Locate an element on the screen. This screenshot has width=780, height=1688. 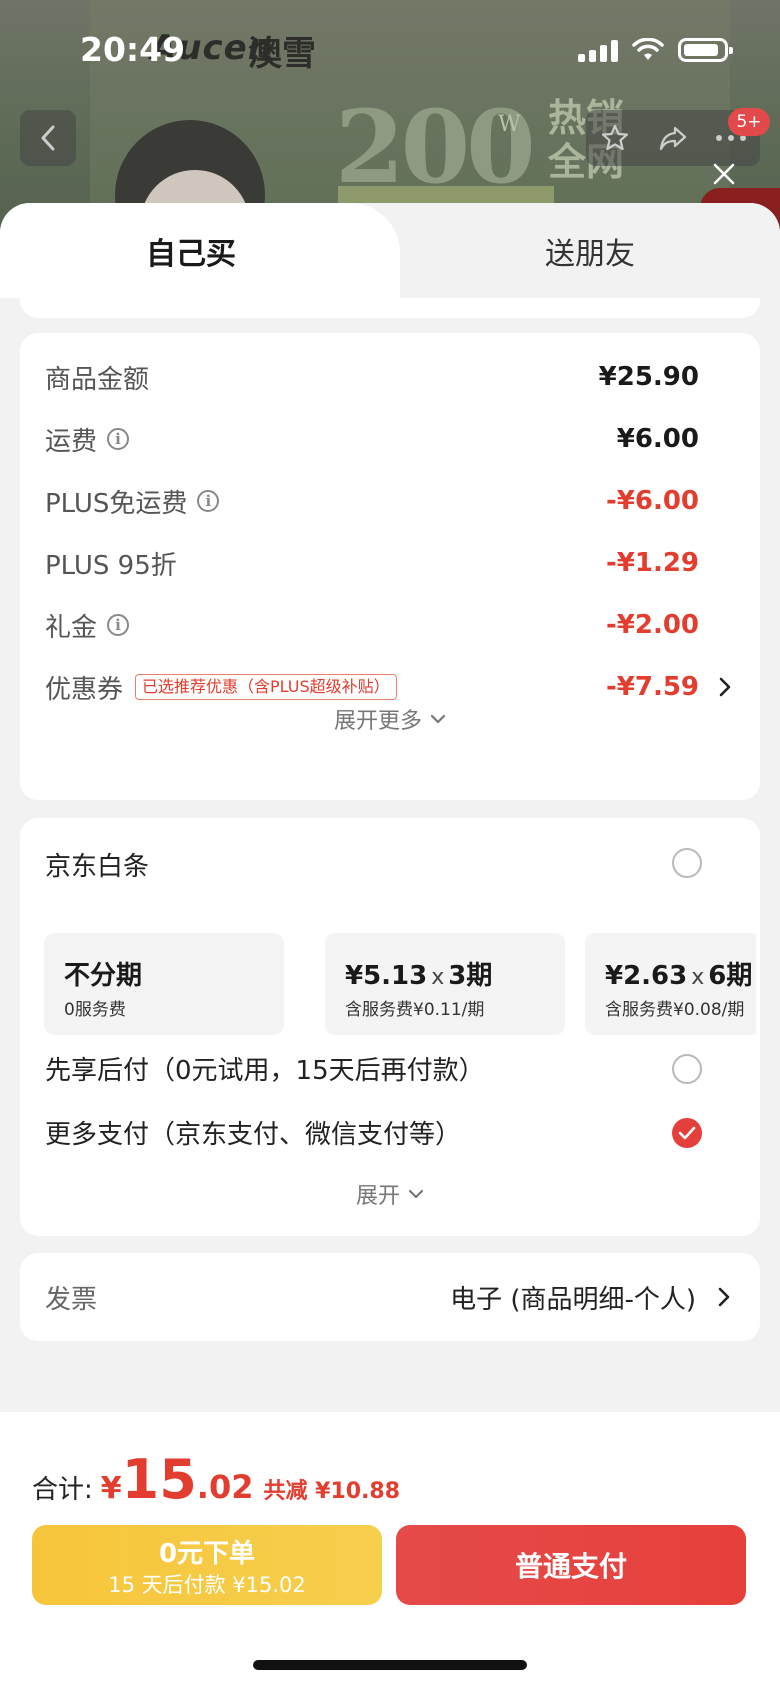
expand-more-label: 展开更多 is located at coordinates (377, 721).